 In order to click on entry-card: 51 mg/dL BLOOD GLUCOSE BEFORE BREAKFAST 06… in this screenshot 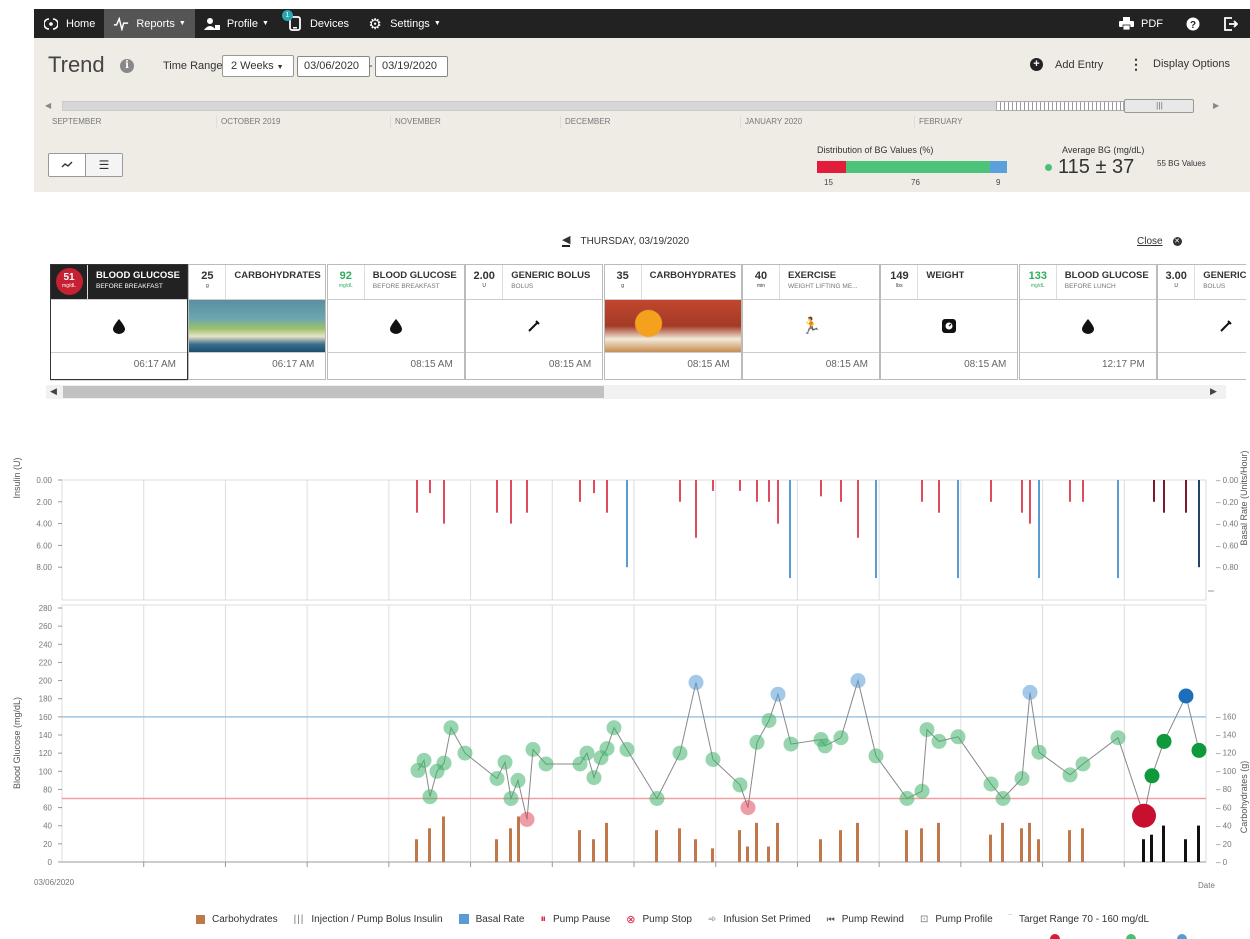, I will do `click(119, 322)`.